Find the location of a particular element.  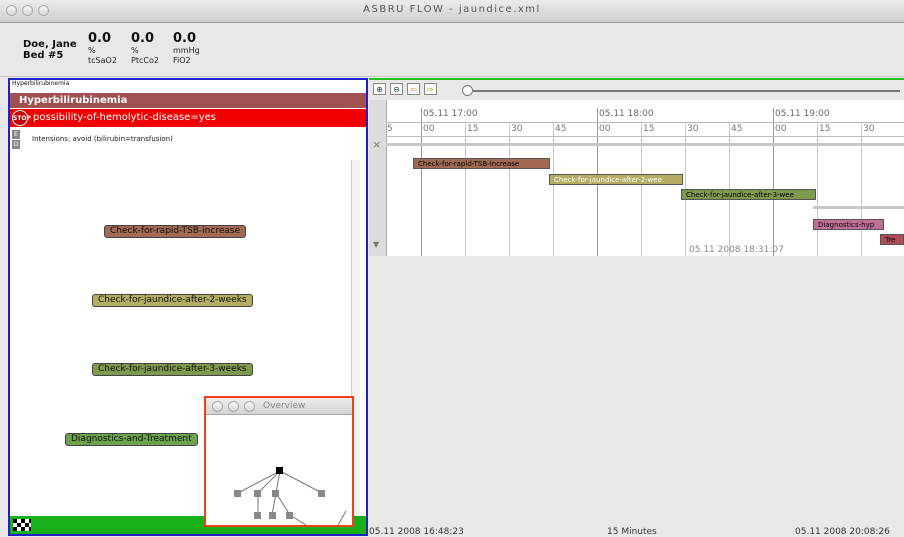

overview-close-button is located at coordinates (217, 406).